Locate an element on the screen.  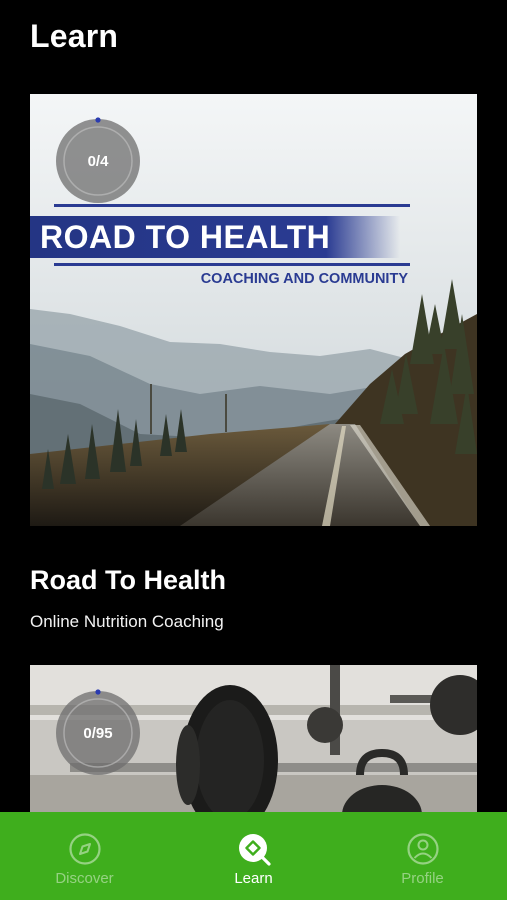
compass-icon is located at coordinates (84, 849).